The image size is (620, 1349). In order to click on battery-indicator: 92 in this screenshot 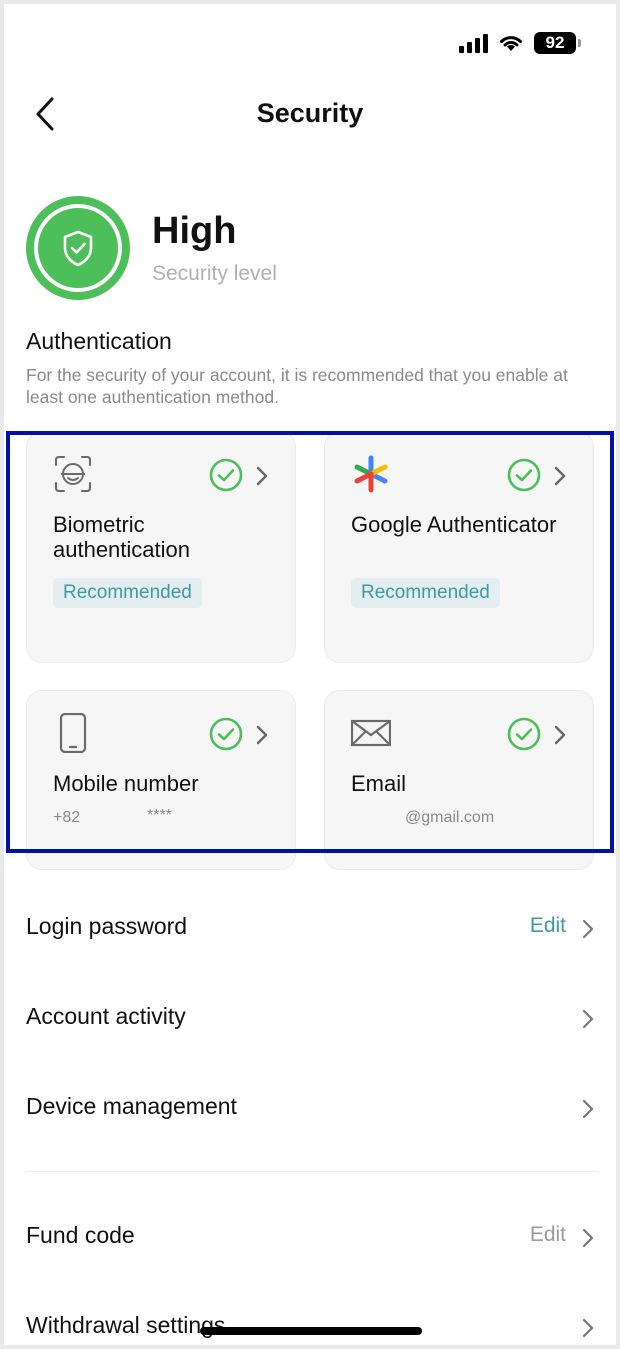, I will do `click(557, 43)`.